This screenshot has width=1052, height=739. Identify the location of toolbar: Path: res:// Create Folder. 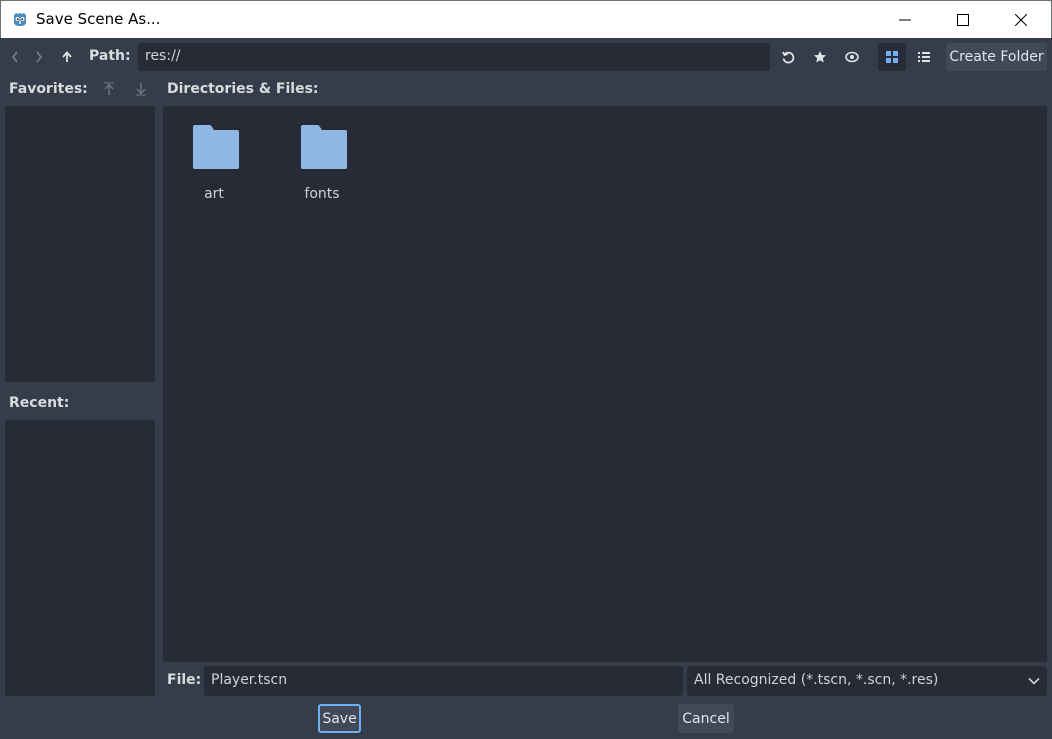
(526, 57).